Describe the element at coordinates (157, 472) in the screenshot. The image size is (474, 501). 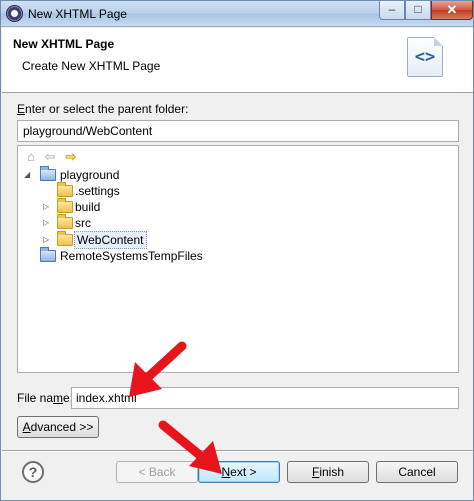
I see `back-button: < Back` at that location.